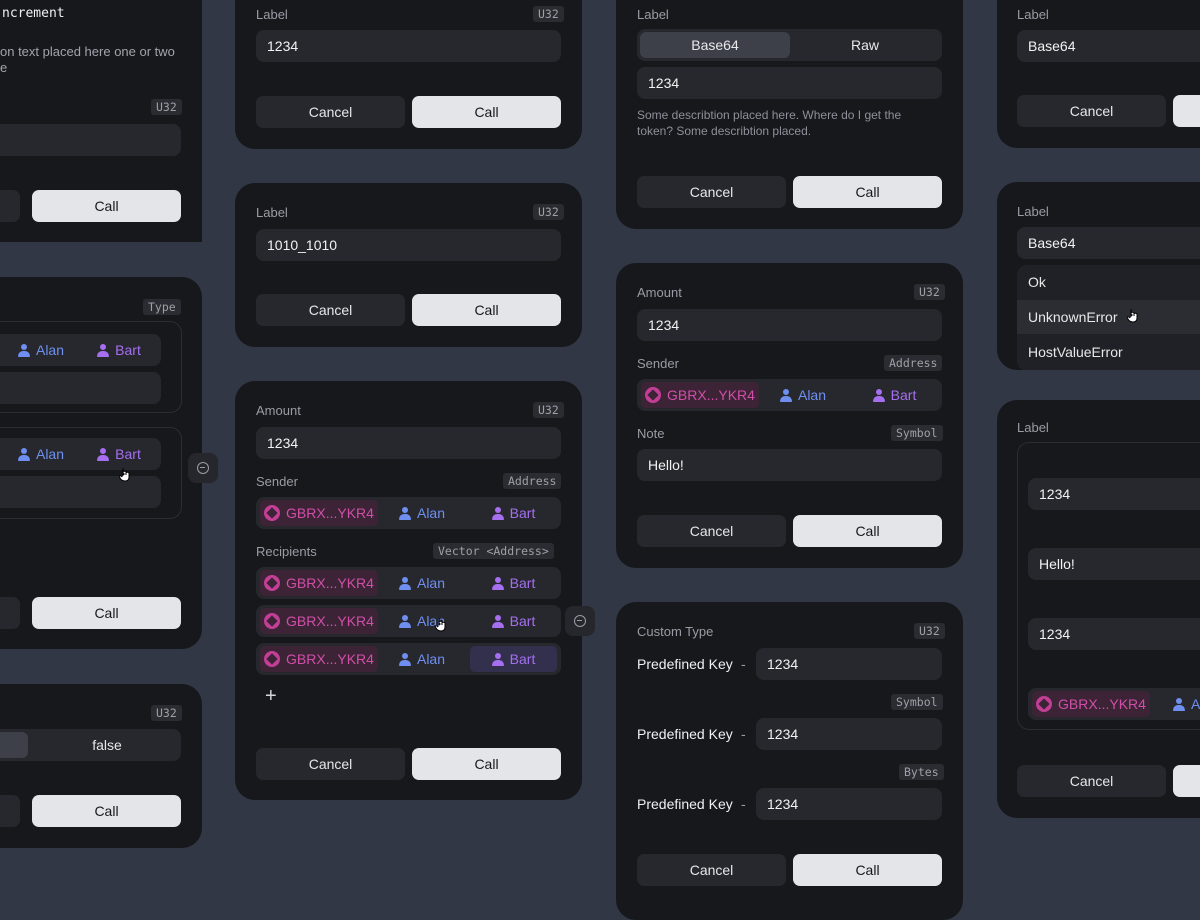  Describe the element at coordinates (1114, 494) in the screenshot. I see `tuple-value-1: 1234` at that location.